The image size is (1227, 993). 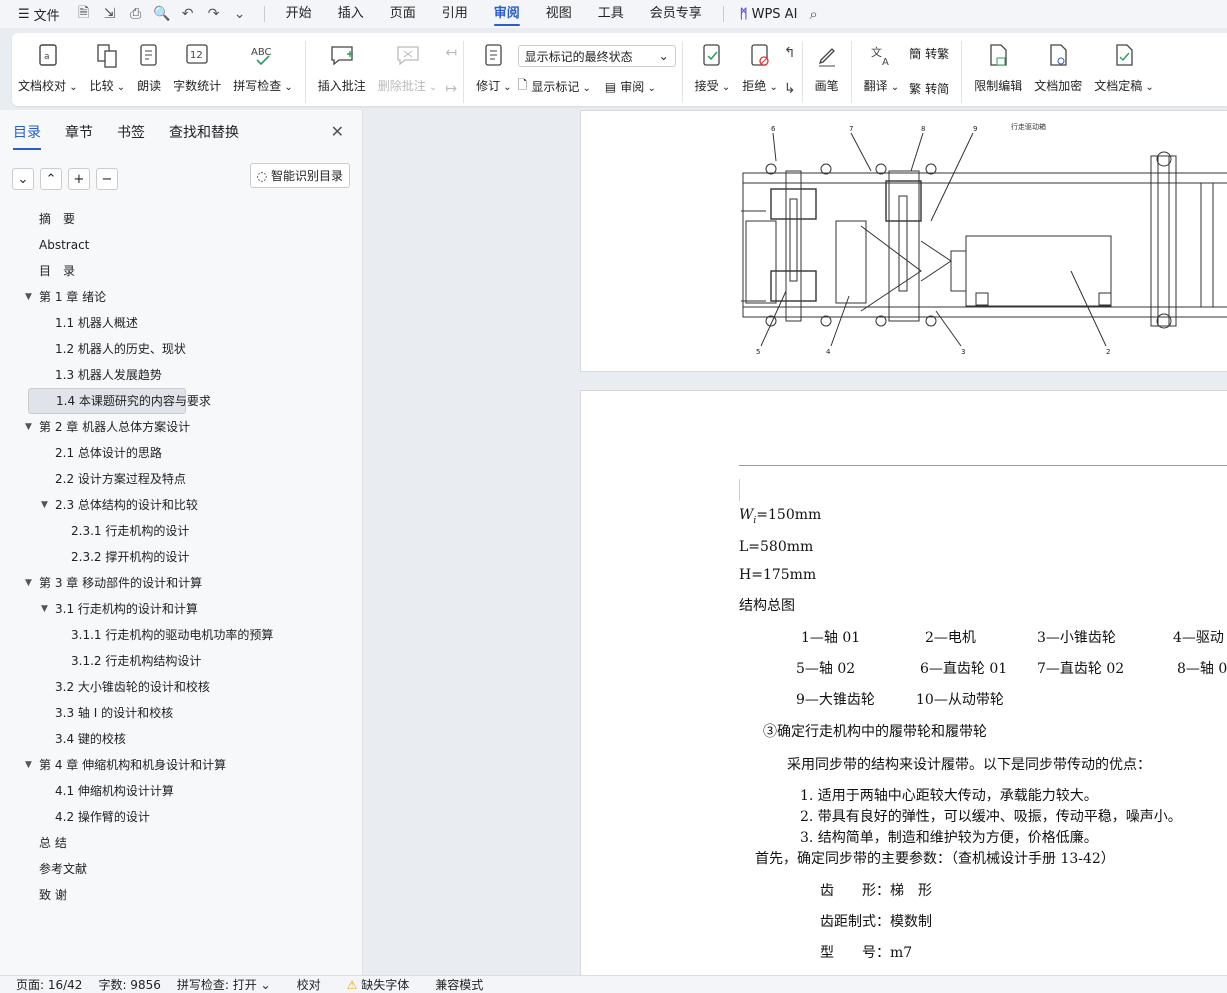 What do you see at coordinates (181, 609) in the screenshot?
I see `toc-item: ▼ 3.1 行走机构的设计和计算` at bounding box center [181, 609].